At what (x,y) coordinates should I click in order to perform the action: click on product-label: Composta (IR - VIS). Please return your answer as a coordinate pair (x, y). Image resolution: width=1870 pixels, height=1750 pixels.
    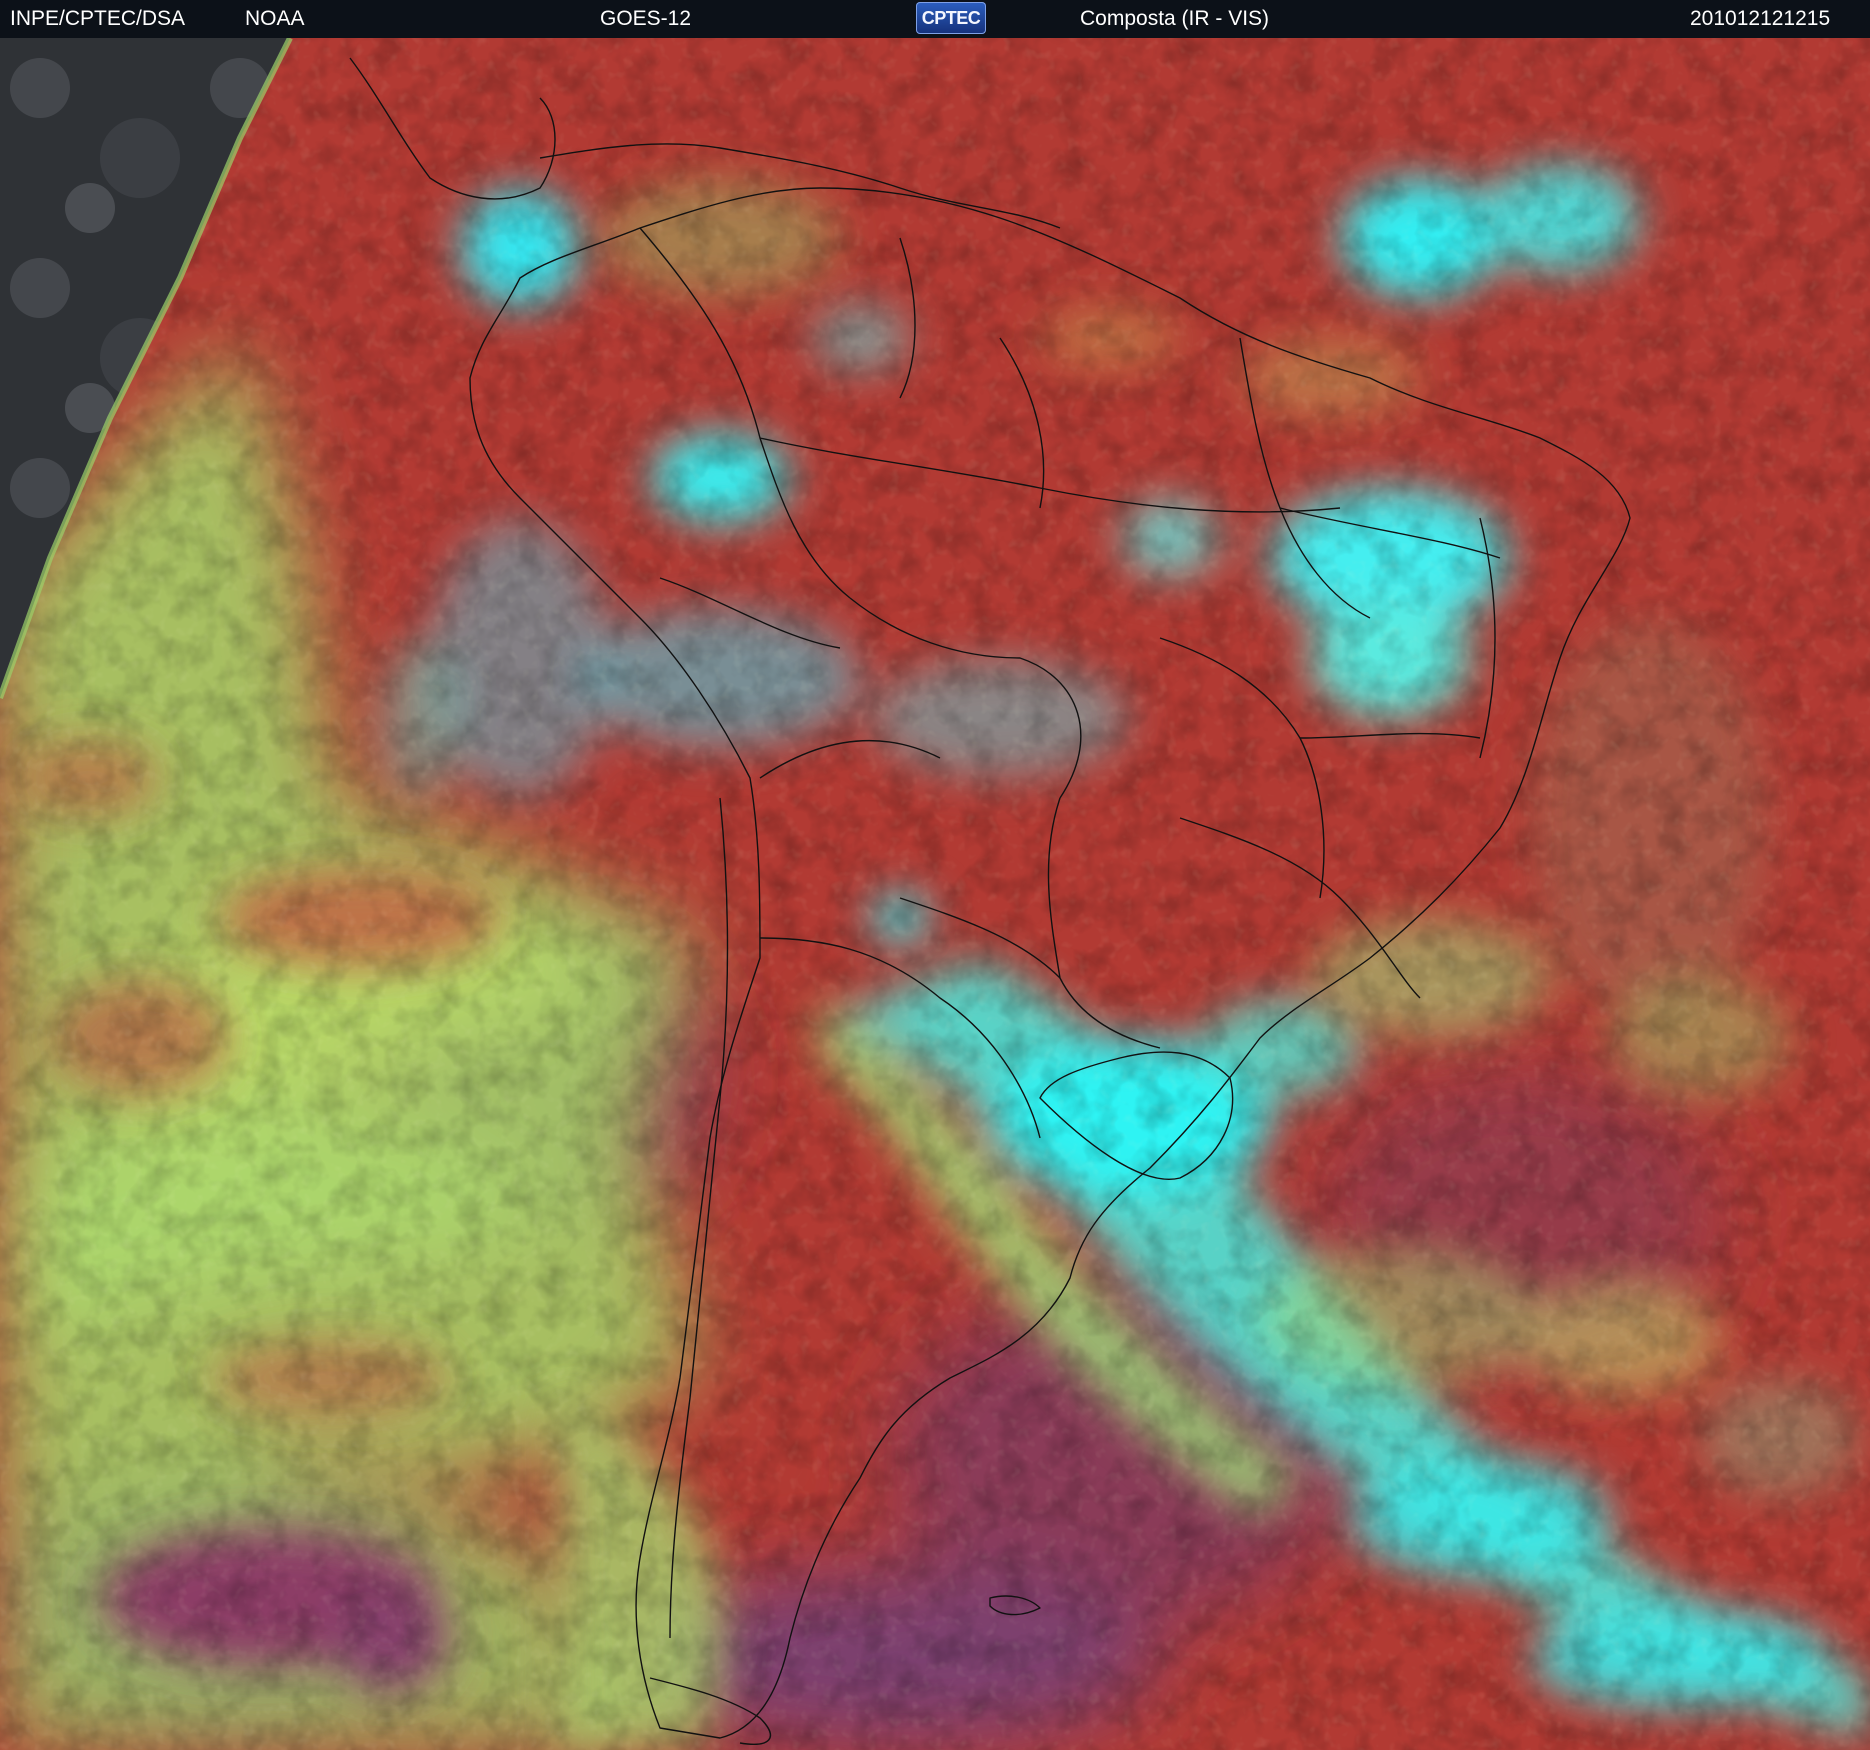
    Looking at the image, I should click on (1175, 18).